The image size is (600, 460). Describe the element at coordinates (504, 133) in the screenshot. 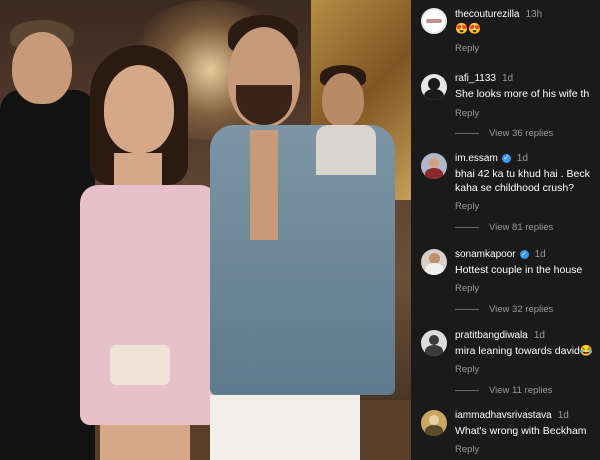

I see `view-replies-button: View 36 replies` at that location.